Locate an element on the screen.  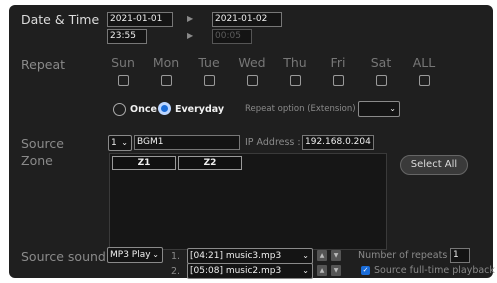
repeat-label: Repeat is located at coordinates (43, 64).